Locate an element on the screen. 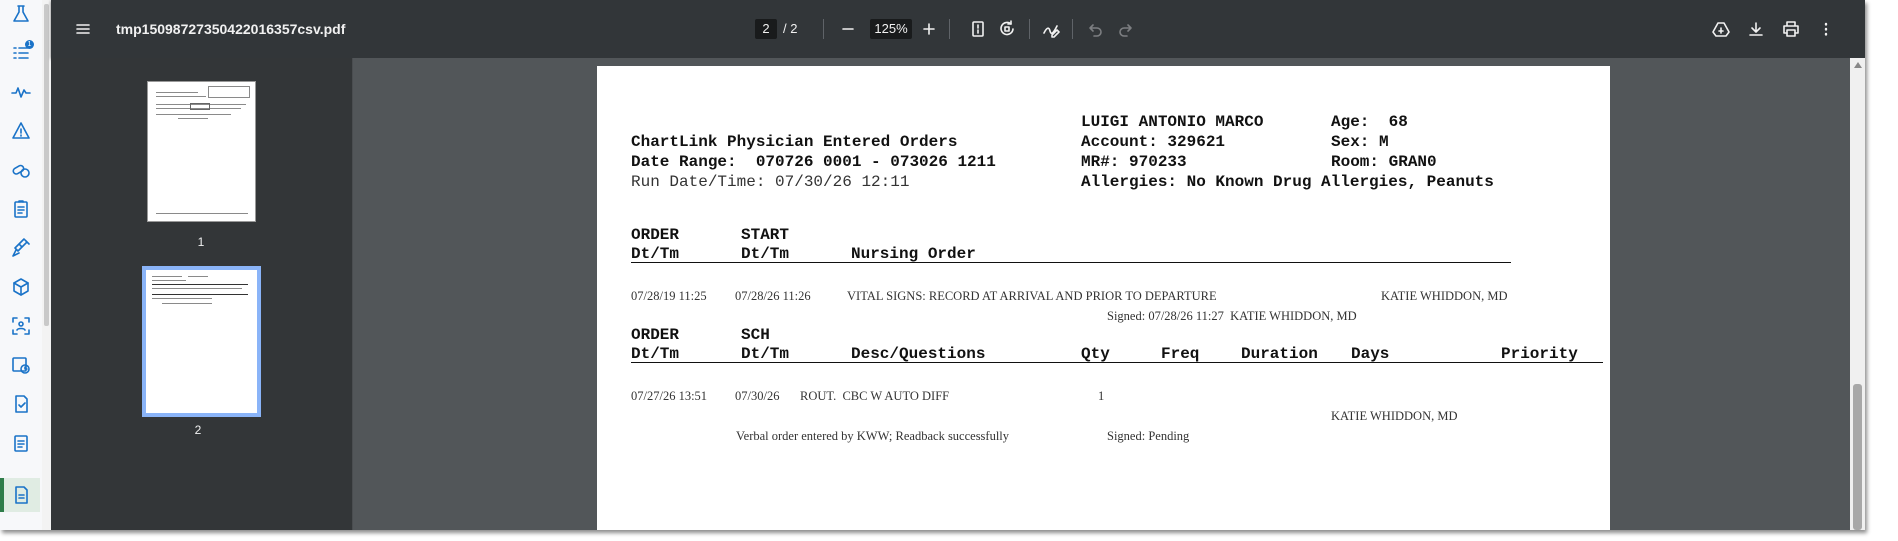 This screenshot has height=541, width=1898. sch-dt: 07/30/26 is located at coordinates (757, 396).